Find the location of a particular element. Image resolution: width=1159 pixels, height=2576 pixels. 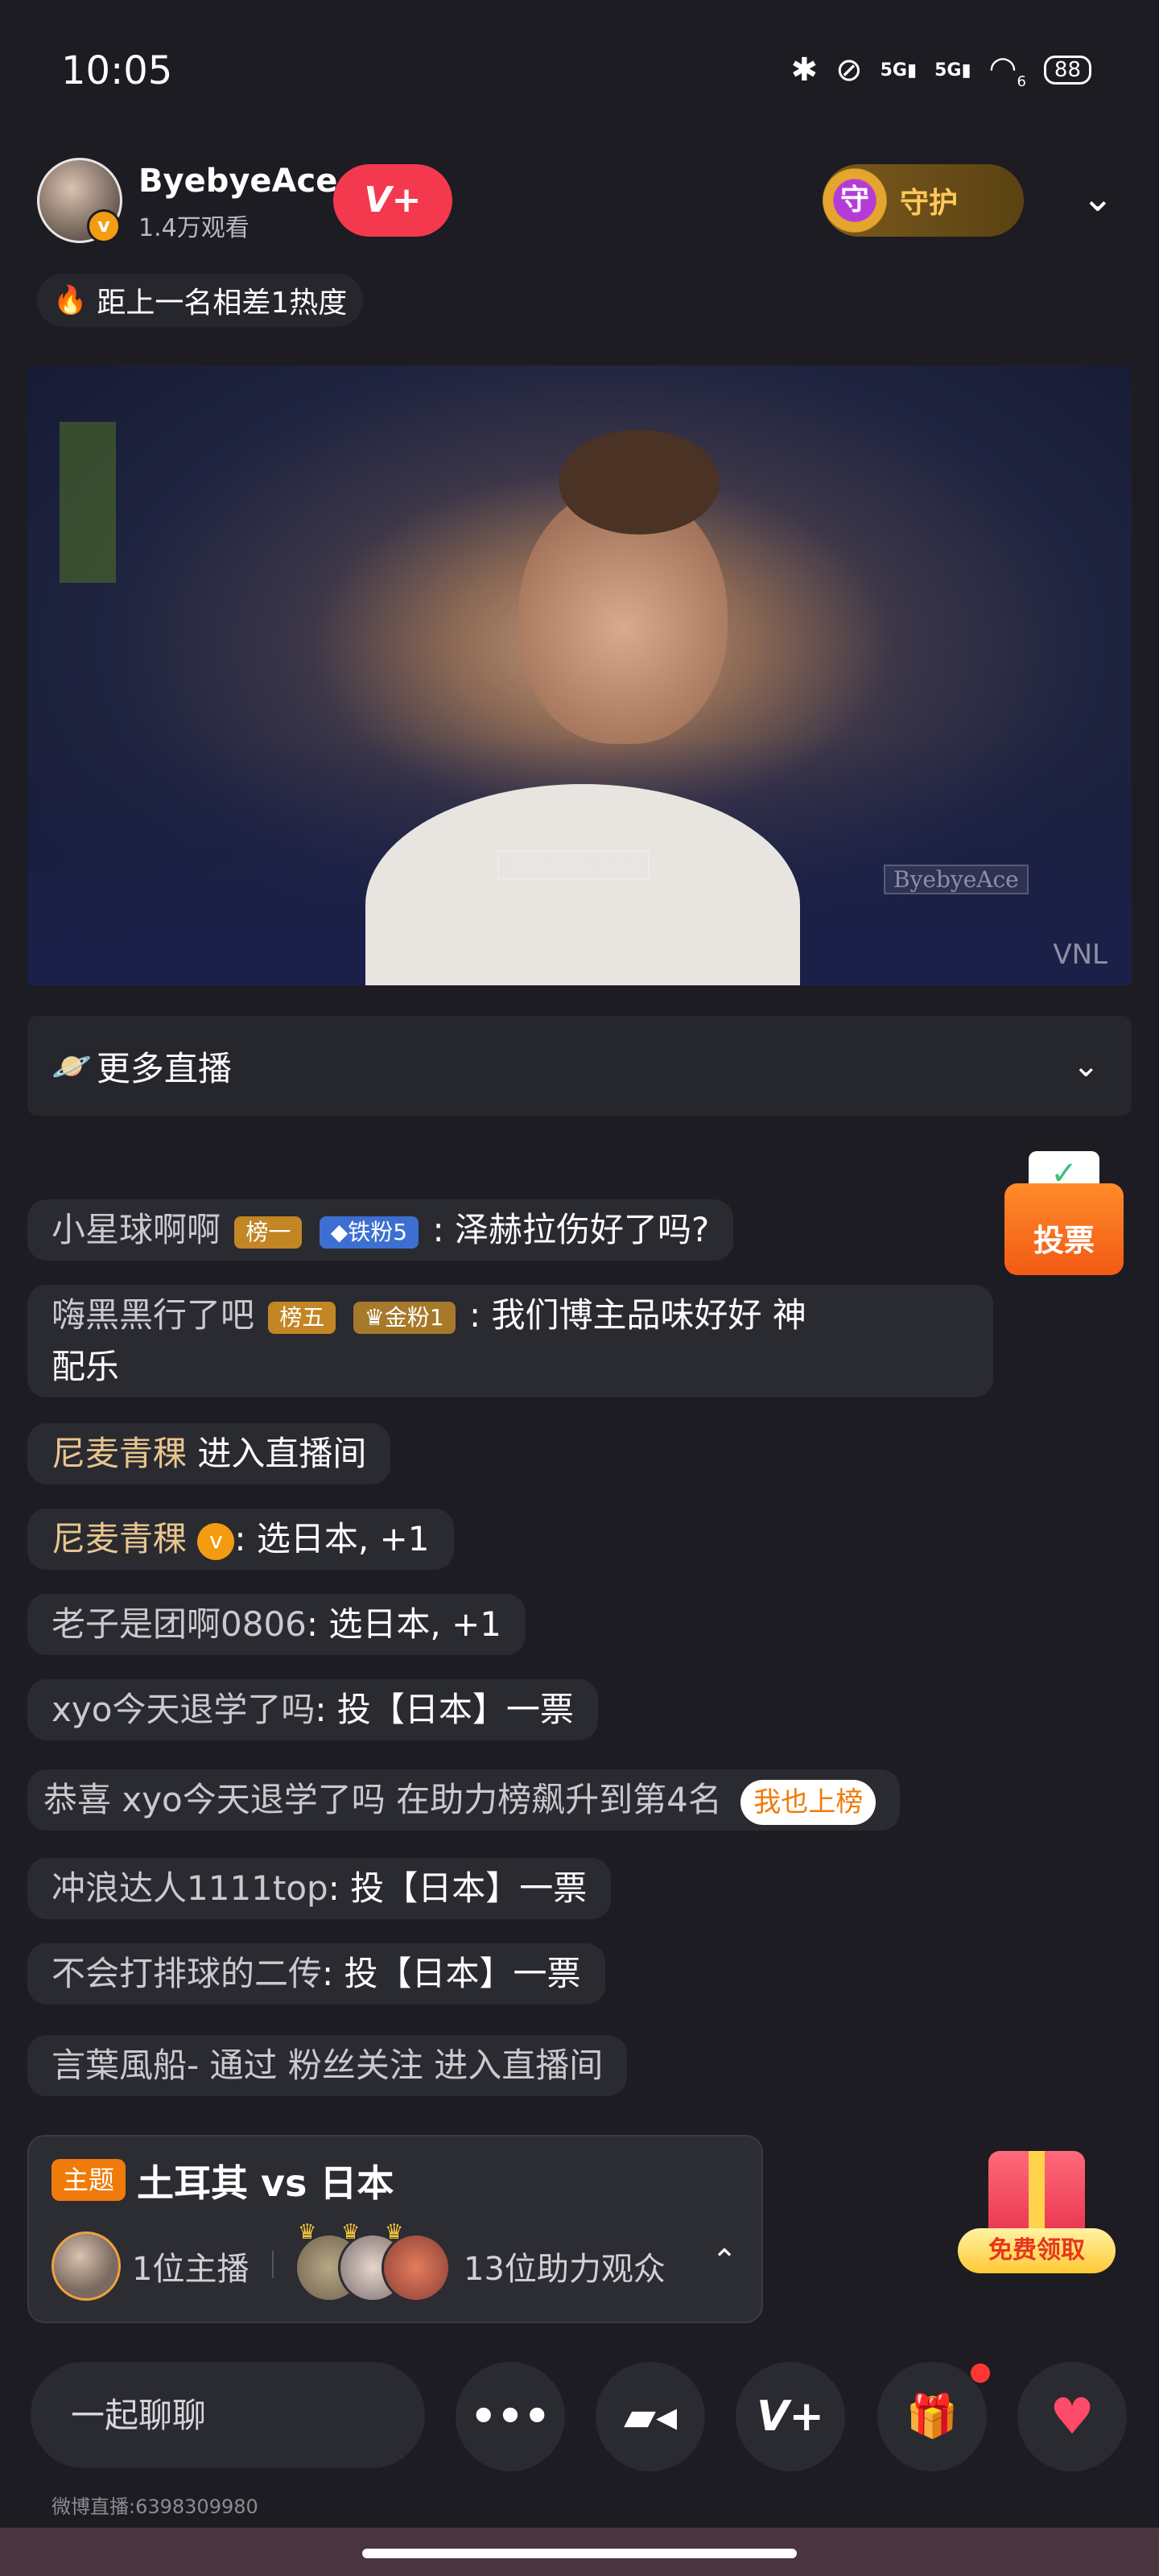

chat-username: 小星球啊啊 is located at coordinates (136, 1229).